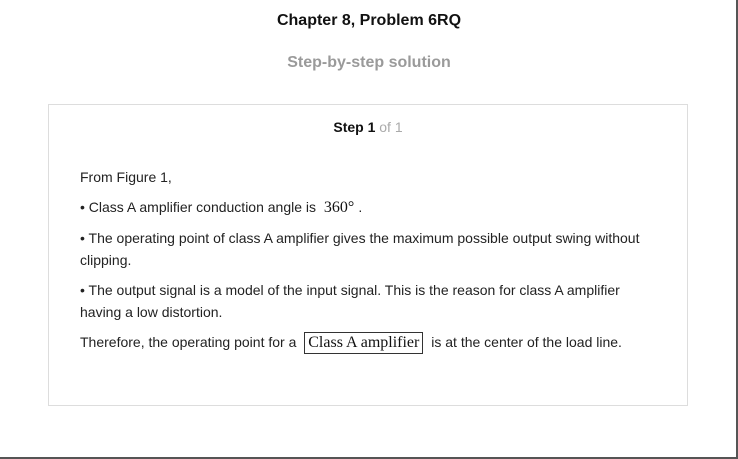  Describe the element at coordinates (369, 62) in the screenshot. I see `page-subtitle: Step-by-step solution` at that location.